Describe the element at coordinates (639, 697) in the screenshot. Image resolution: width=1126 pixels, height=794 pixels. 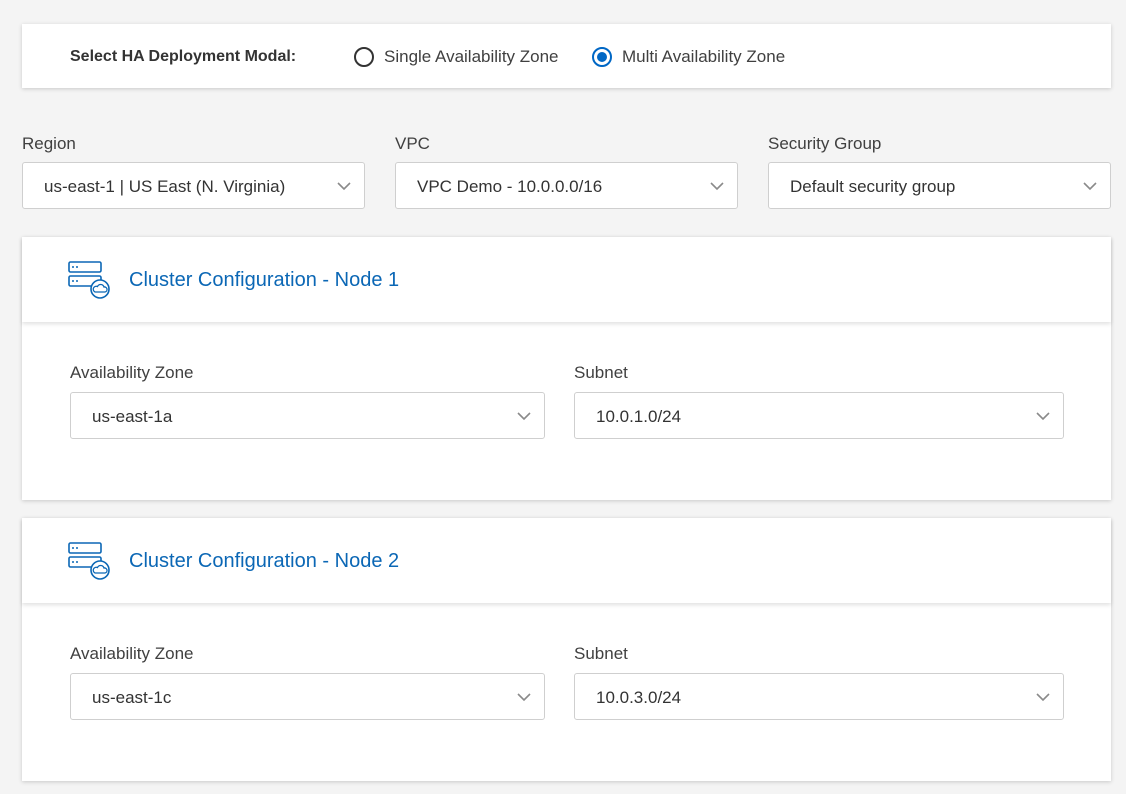
I see `node-2-subnet-value: 10.0.3.0/24` at that location.